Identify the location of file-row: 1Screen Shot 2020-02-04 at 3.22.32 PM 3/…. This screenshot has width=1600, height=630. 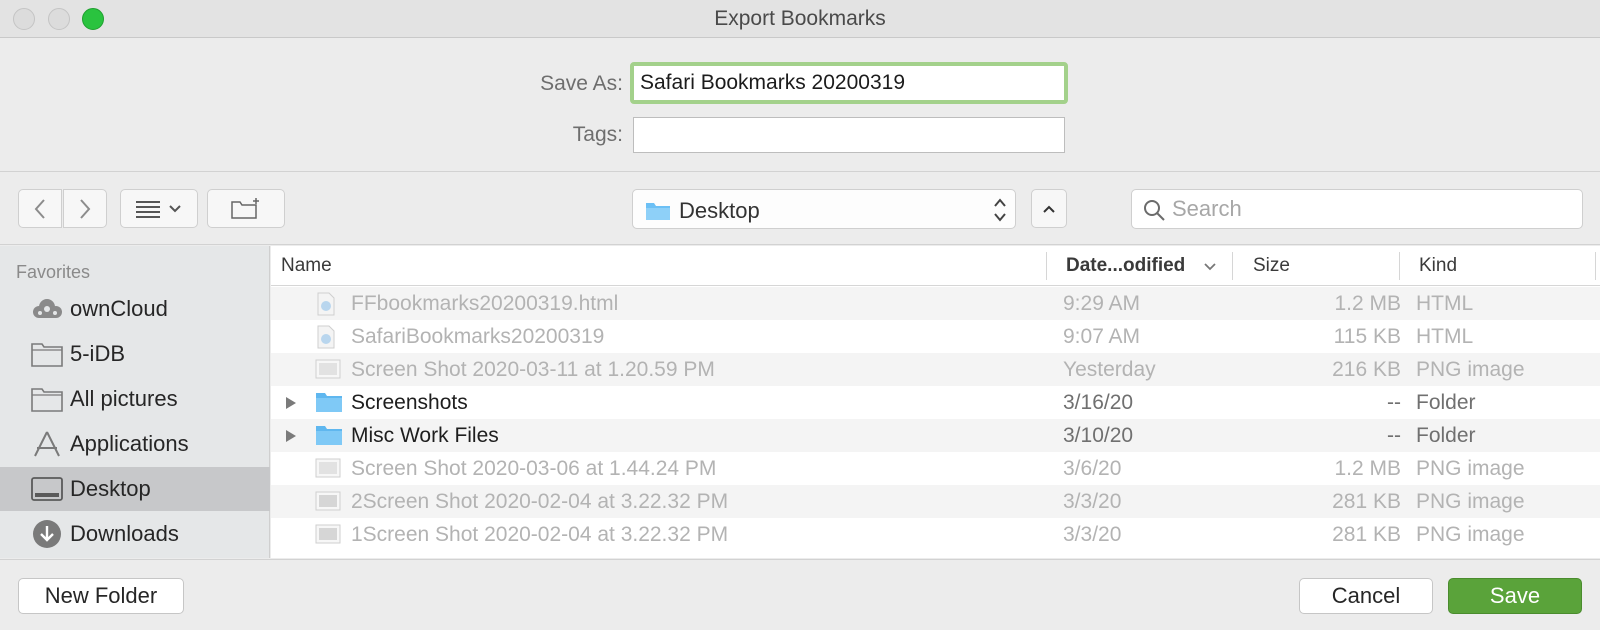
(935, 534).